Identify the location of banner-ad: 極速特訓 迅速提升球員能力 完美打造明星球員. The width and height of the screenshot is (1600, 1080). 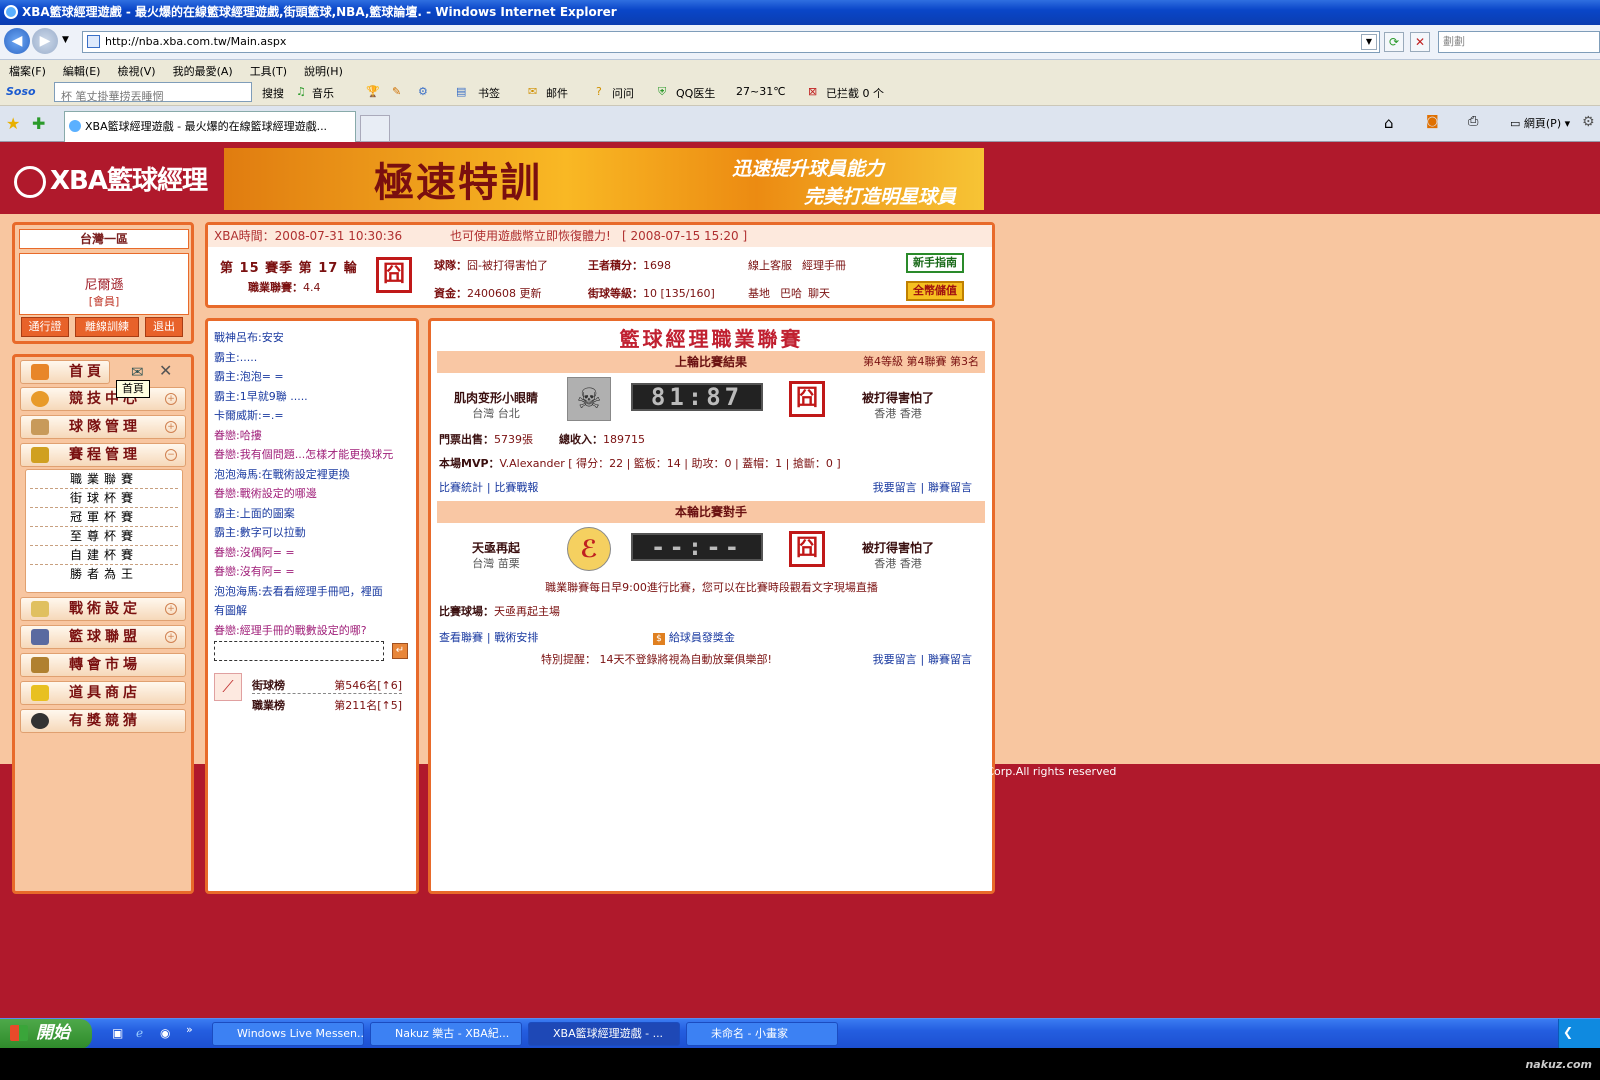
(604, 179).